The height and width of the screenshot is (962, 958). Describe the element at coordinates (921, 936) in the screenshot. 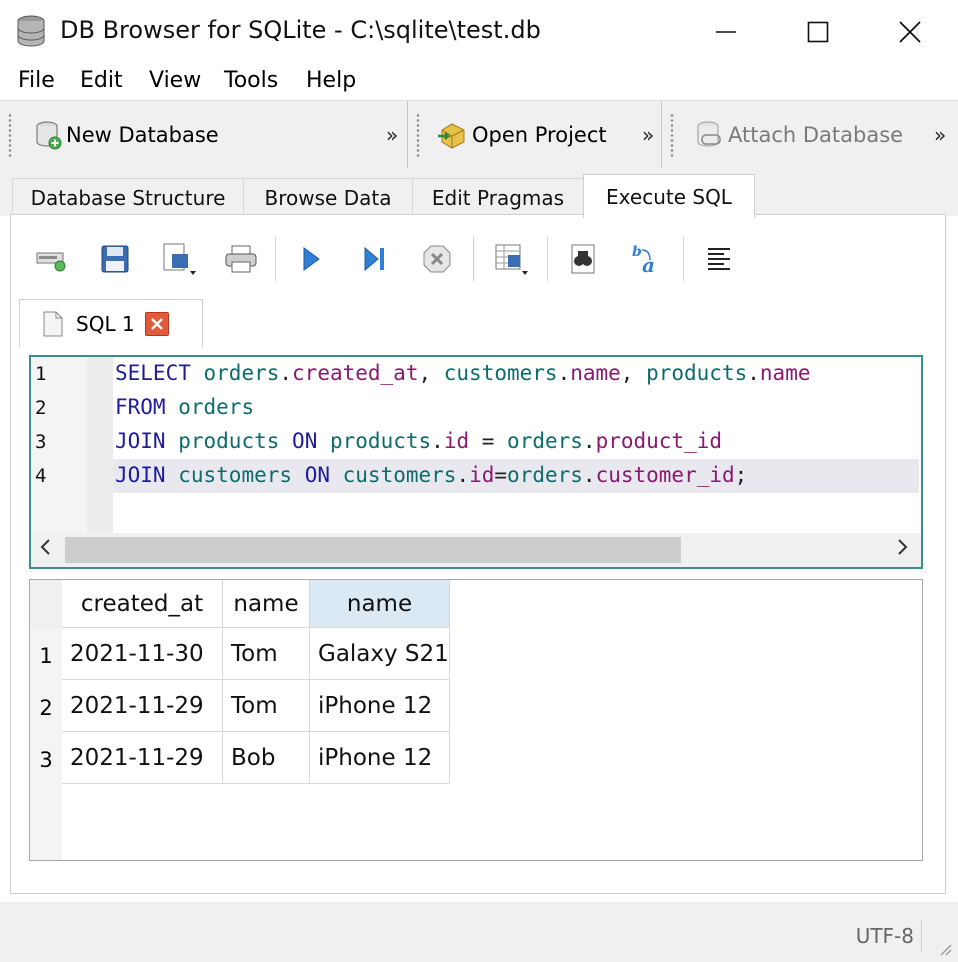

I see `status-separator` at that location.